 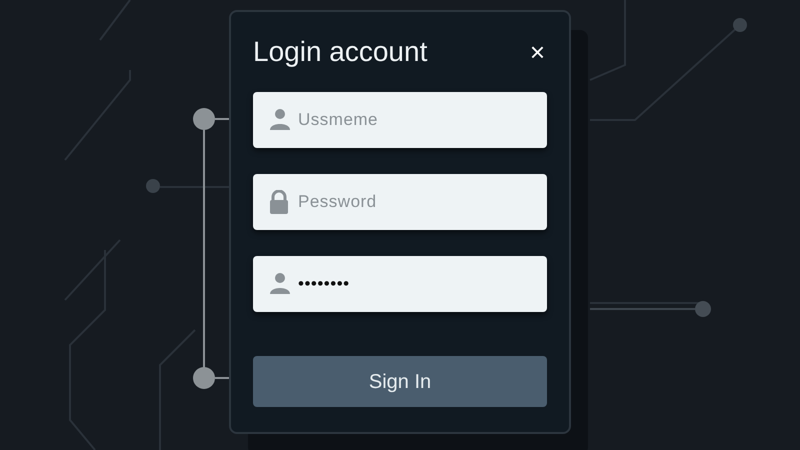 I want to click on sign-in-button: Sign In, so click(x=400, y=381).